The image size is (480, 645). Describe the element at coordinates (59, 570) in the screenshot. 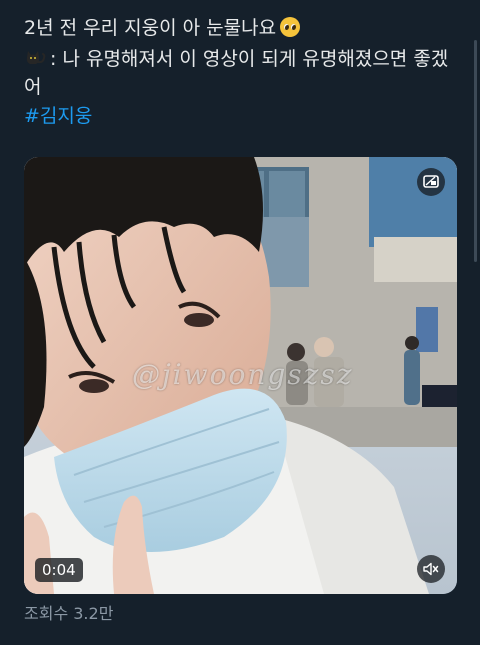

I see `video-duration: 0:04` at that location.